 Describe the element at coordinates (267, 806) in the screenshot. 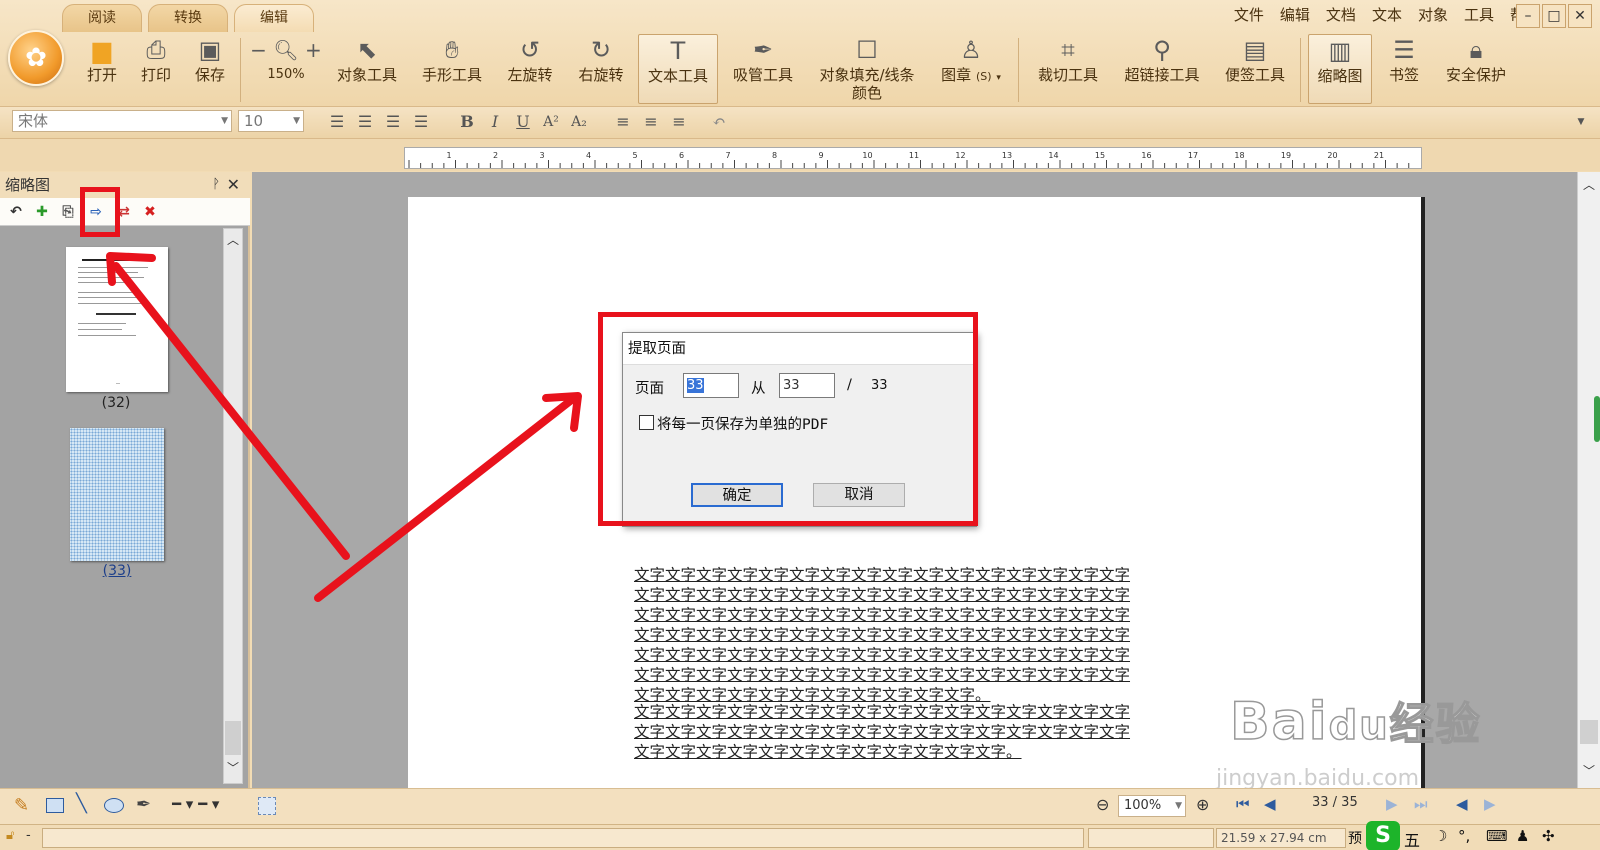

I see `frame-icon` at that location.